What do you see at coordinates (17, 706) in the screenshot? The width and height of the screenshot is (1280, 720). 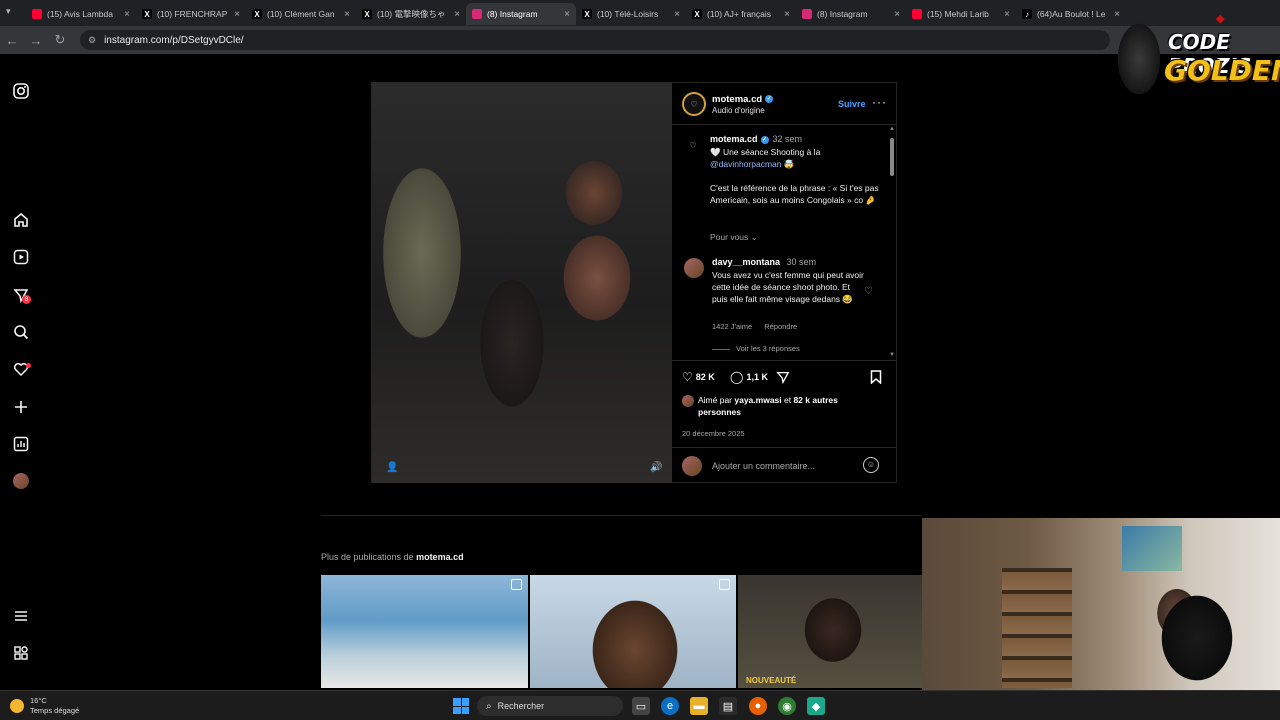 I see `weather-sun-icon` at bounding box center [17, 706].